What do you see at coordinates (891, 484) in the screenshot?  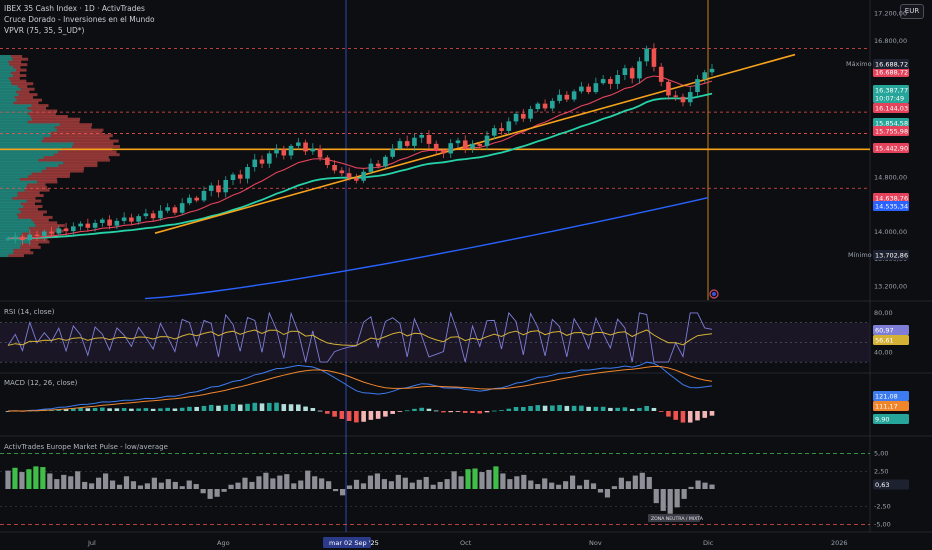 I see `pulse-value-tag: 0,63` at bounding box center [891, 484].